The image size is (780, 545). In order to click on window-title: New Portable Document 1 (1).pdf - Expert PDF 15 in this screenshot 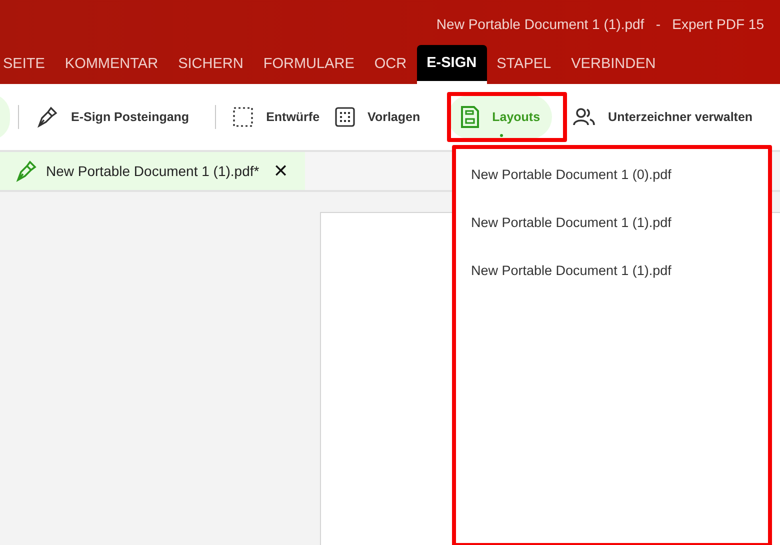, I will do `click(600, 24)`.